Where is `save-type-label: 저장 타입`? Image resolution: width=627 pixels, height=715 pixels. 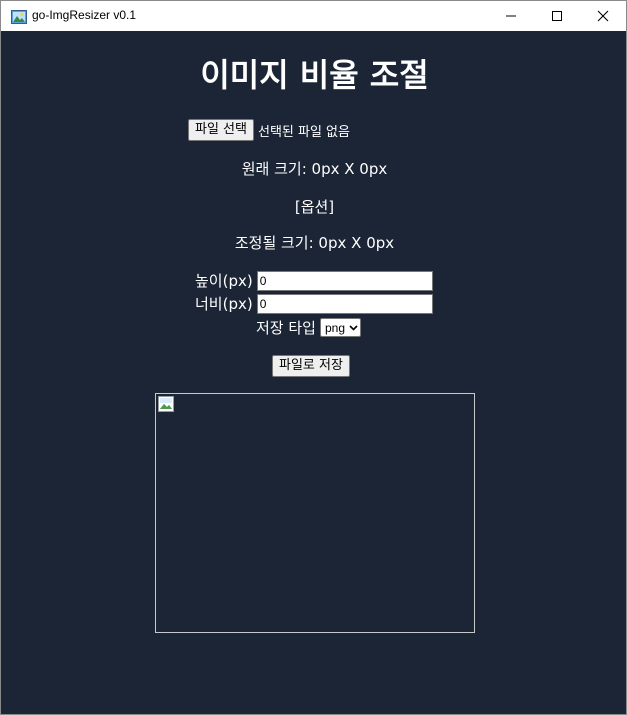 save-type-label: 저장 타입 is located at coordinates (286, 328).